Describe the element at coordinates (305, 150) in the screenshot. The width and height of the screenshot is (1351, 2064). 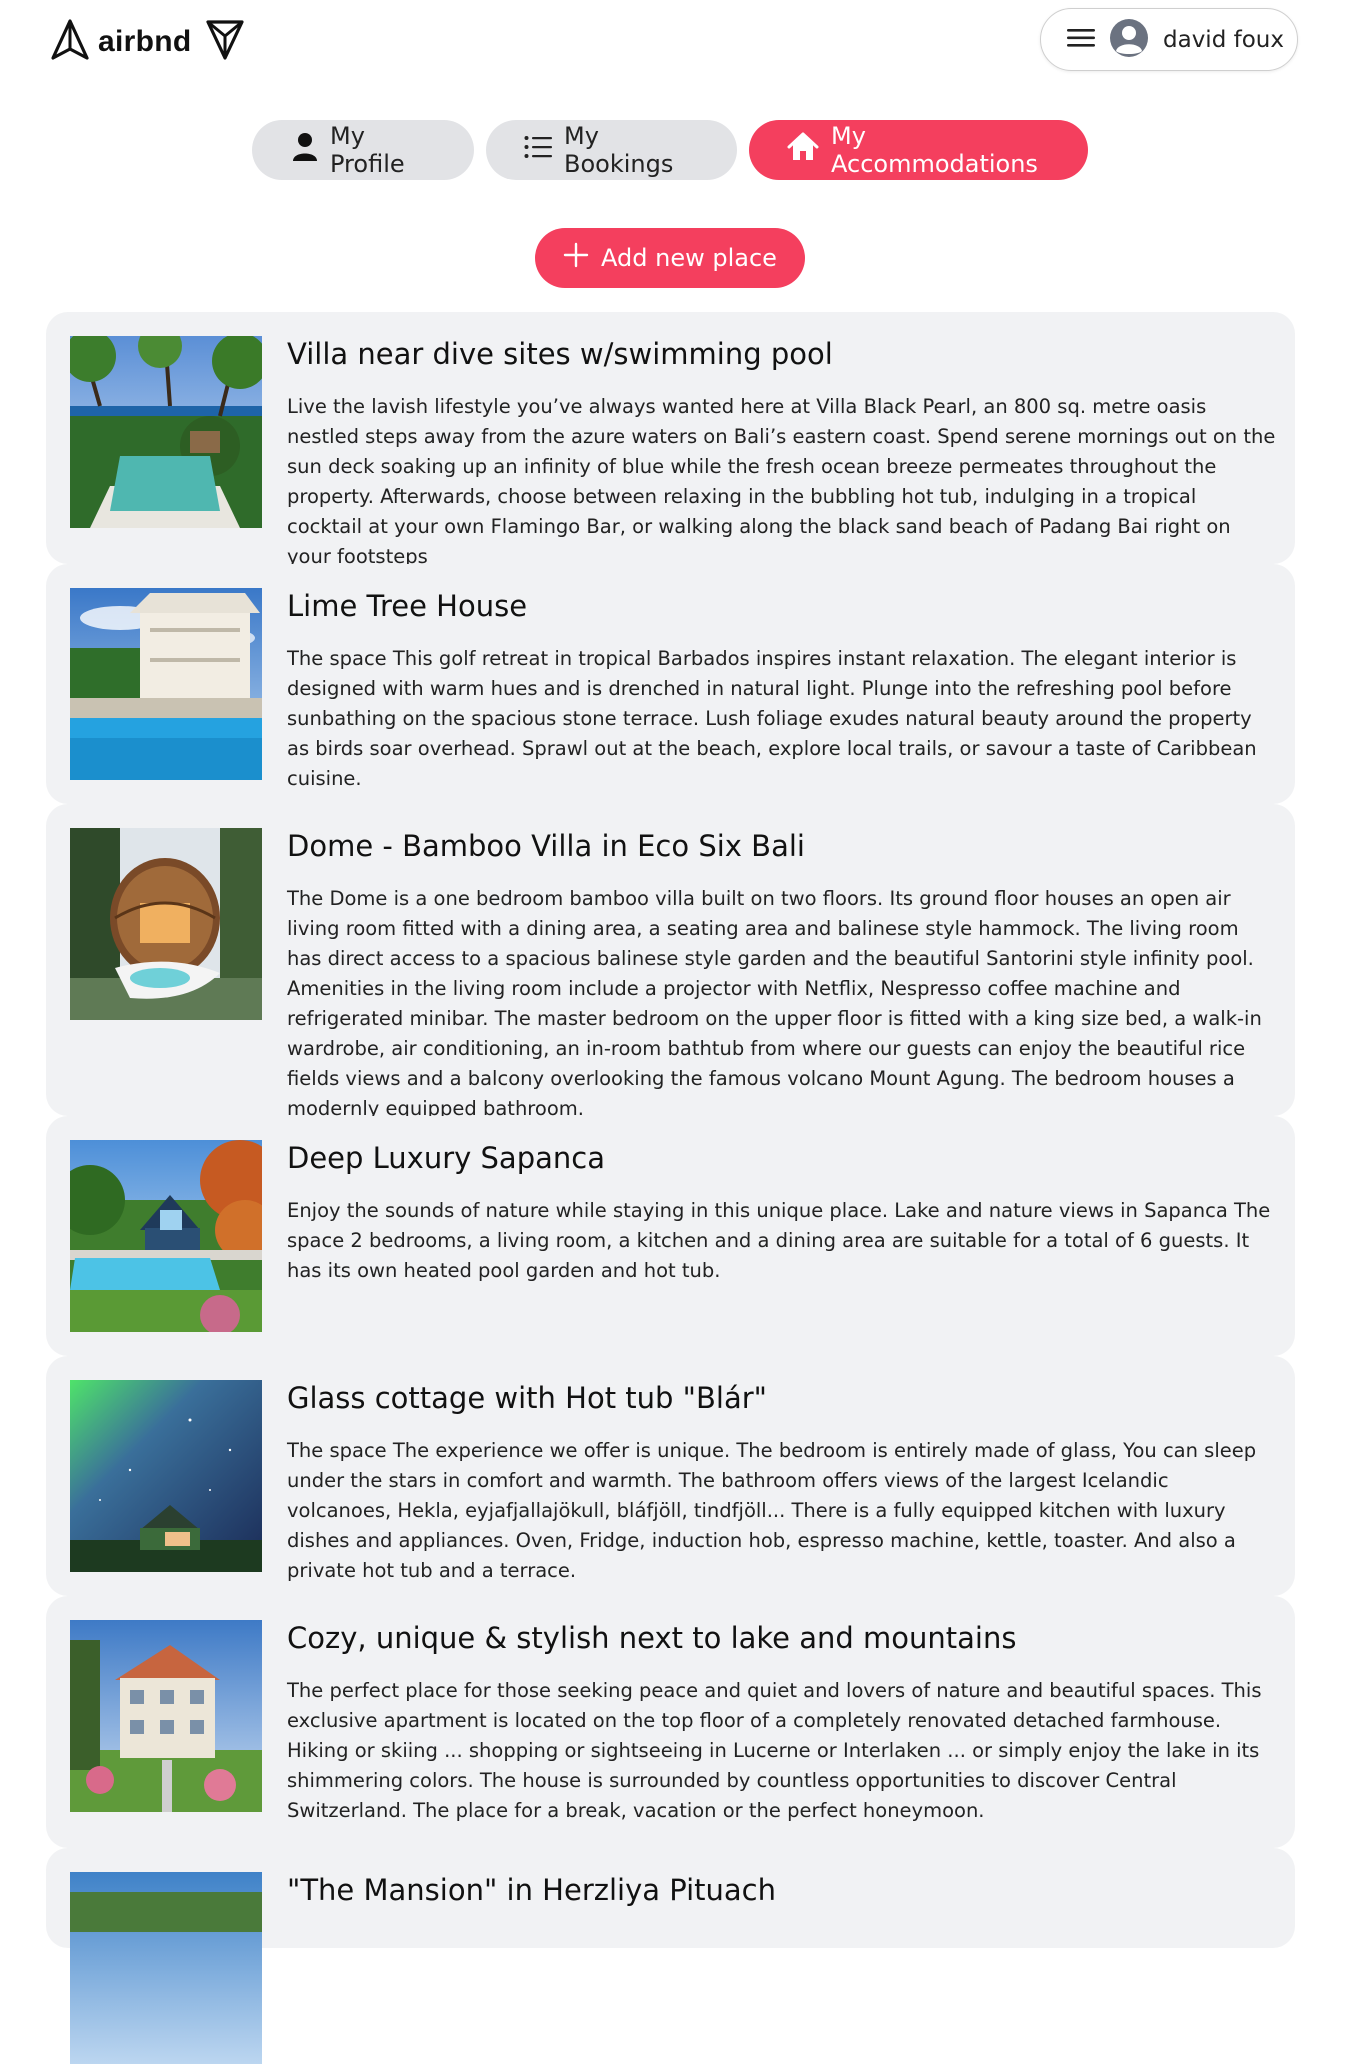
I see `user-icon` at that location.